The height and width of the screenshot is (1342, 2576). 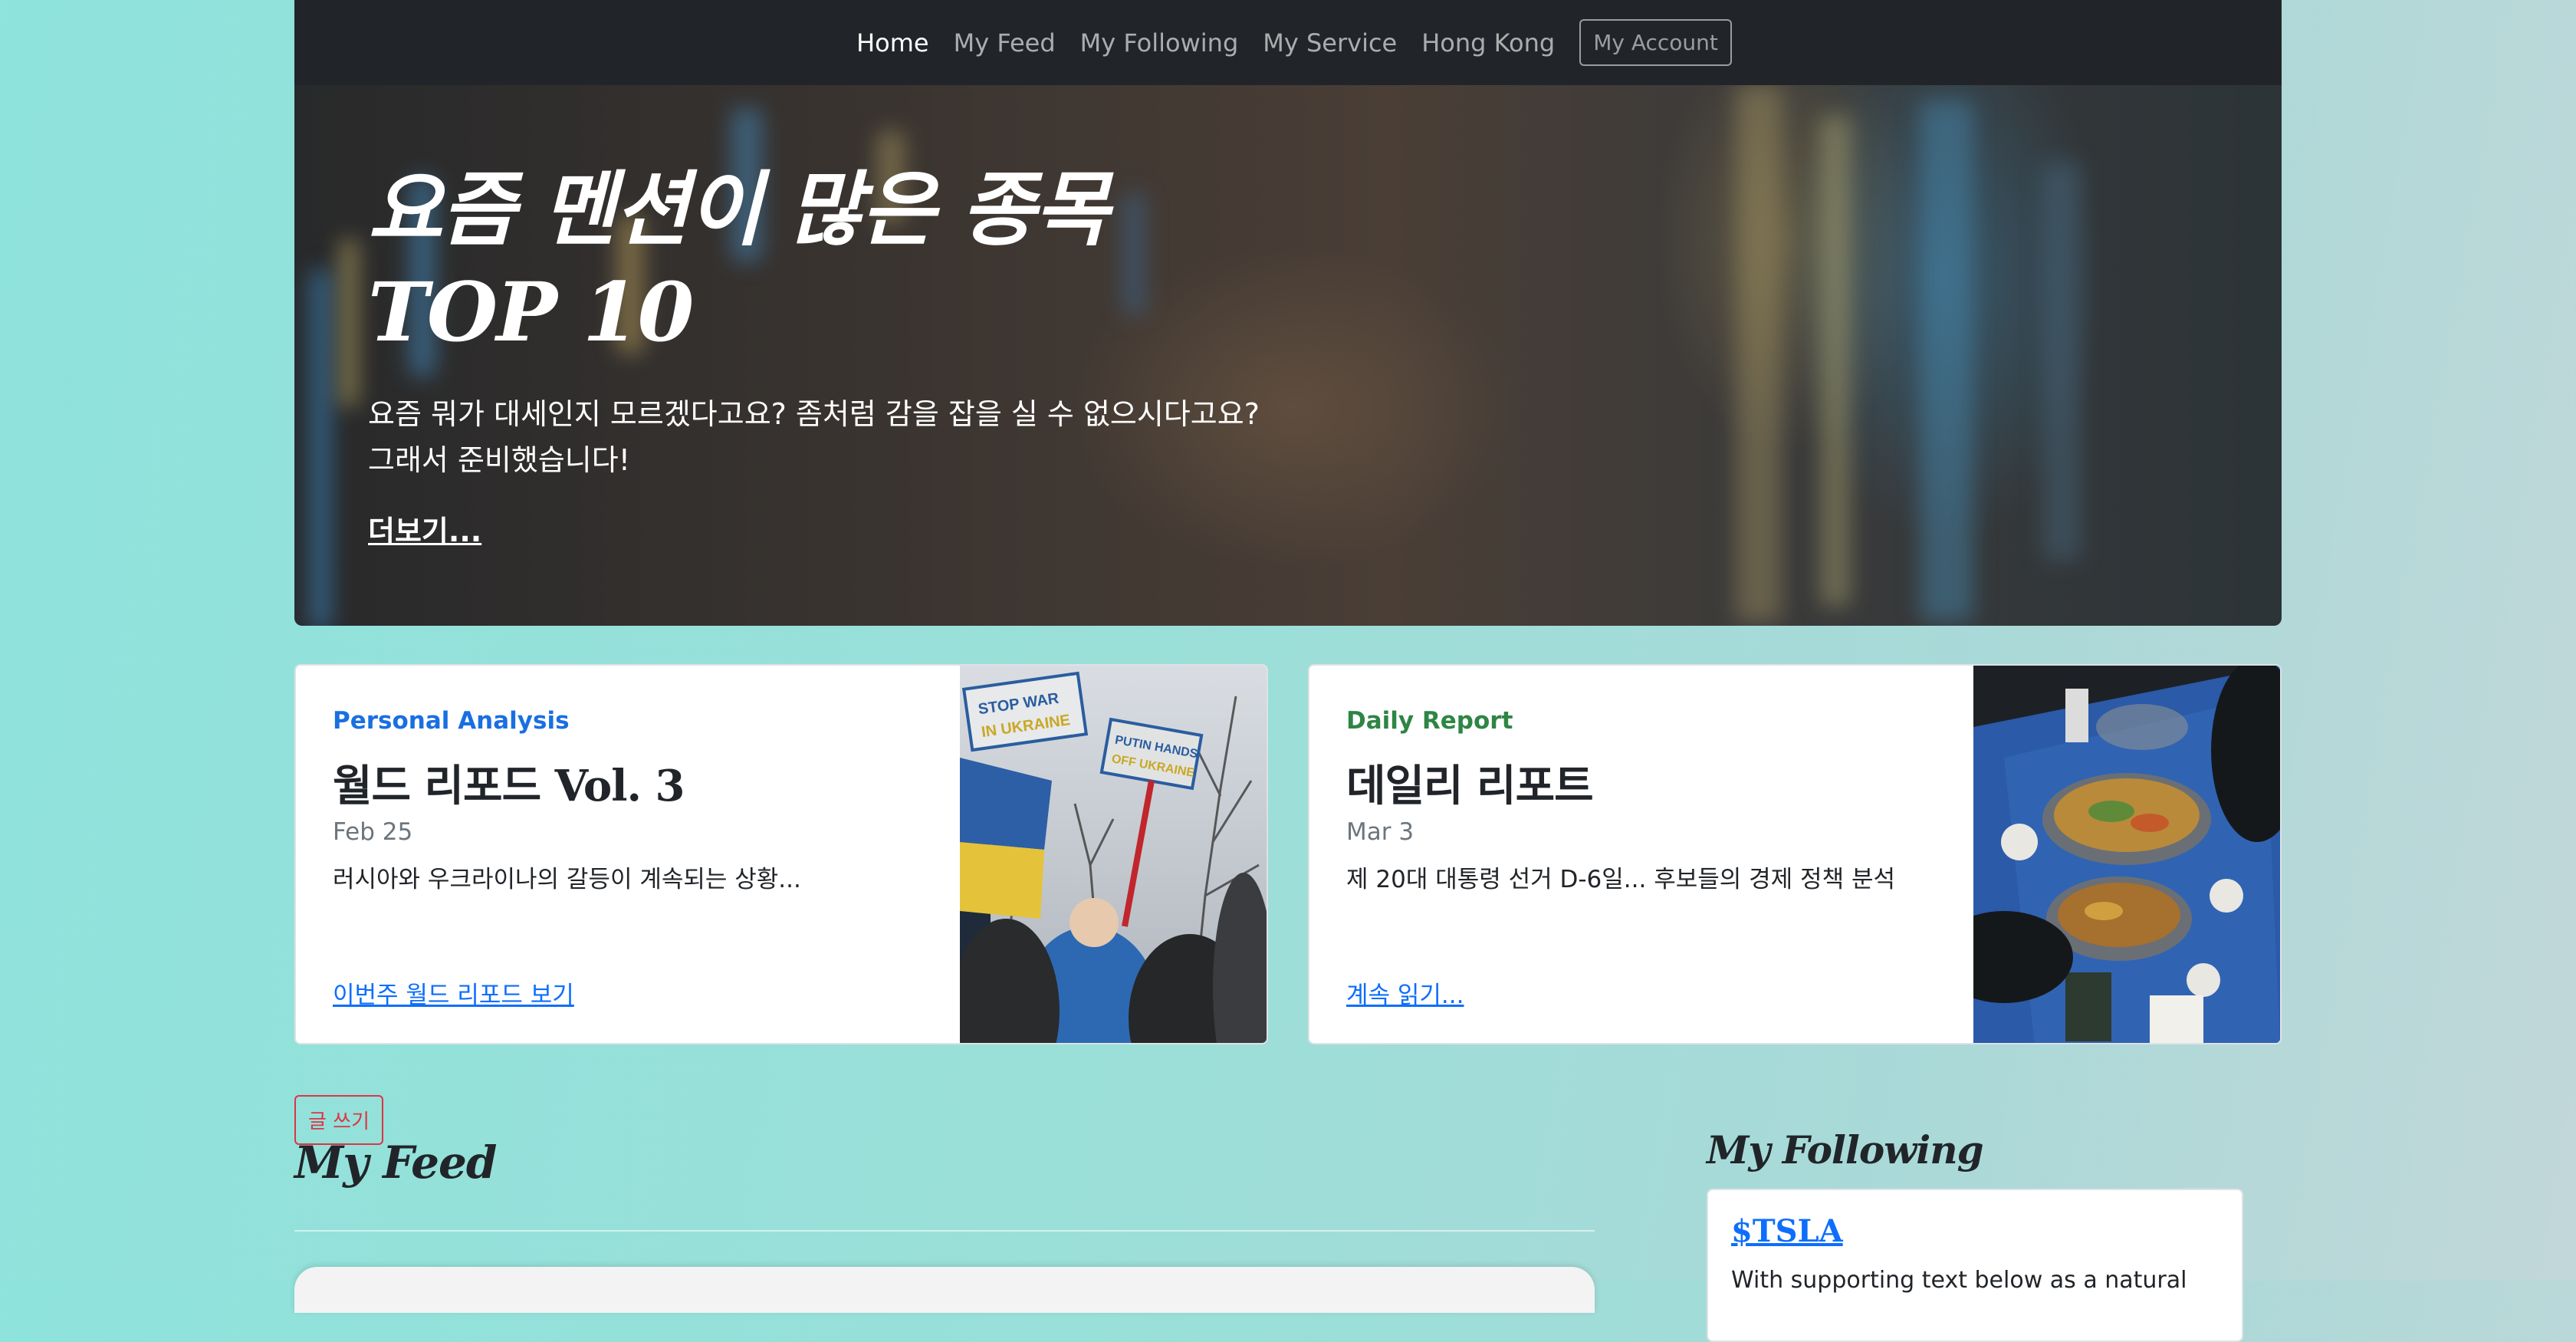 I want to click on nav-my-following: My Following, so click(x=1159, y=43).